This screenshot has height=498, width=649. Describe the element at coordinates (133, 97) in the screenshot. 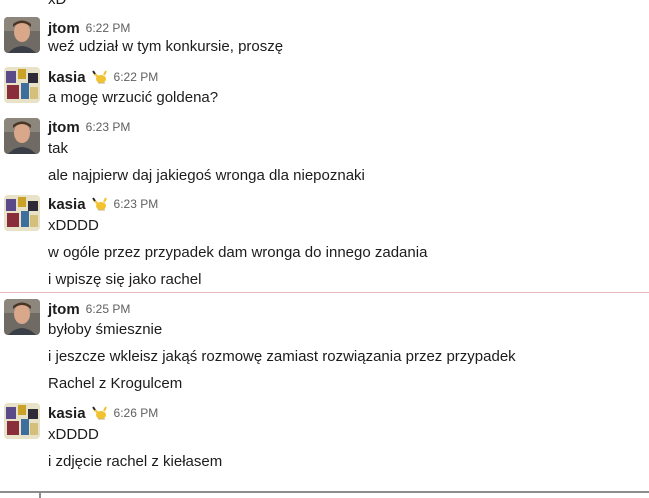

I see `message-text: a mogę wrzucić goldena?` at that location.